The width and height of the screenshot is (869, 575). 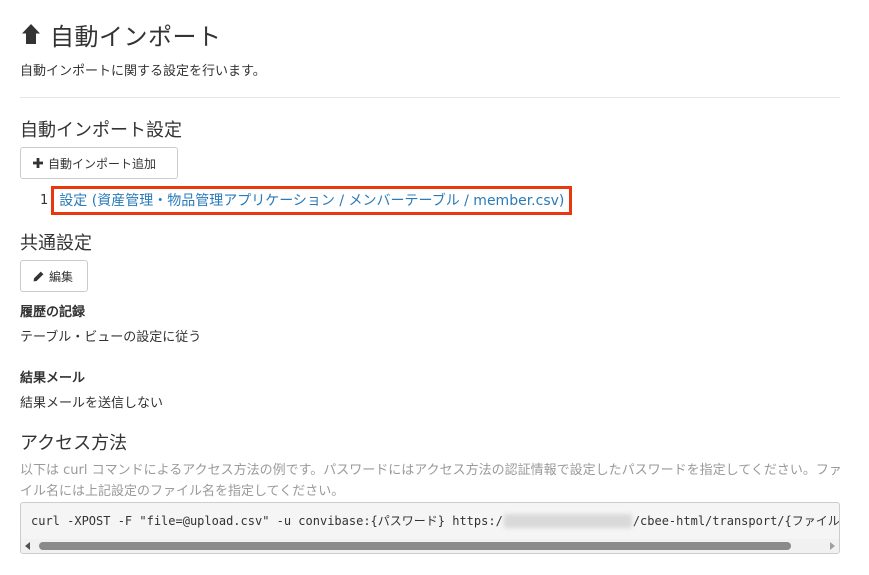 What do you see at coordinates (38, 276) in the screenshot?
I see `pencil-icon` at bounding box center [38, 276].